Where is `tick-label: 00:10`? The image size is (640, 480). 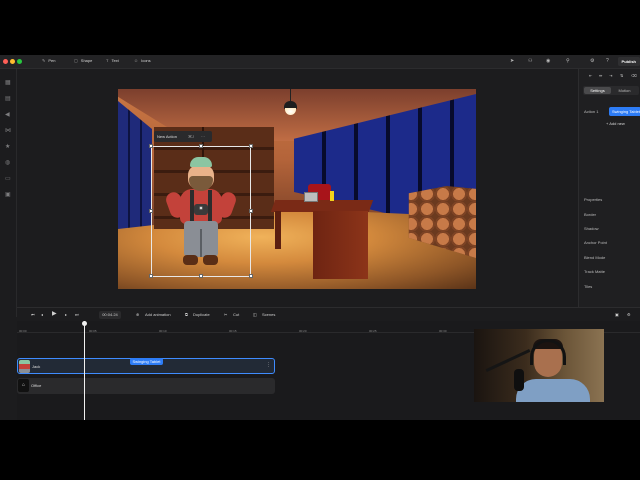 tick-label: 00:10 is located at coordinates (163, 331).